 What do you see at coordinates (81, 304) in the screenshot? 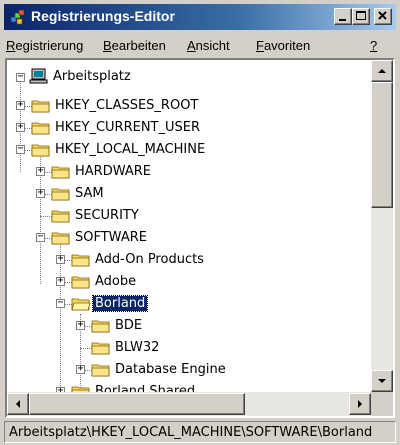
I see `open-folder-icon` at bounding box center [81, 304].